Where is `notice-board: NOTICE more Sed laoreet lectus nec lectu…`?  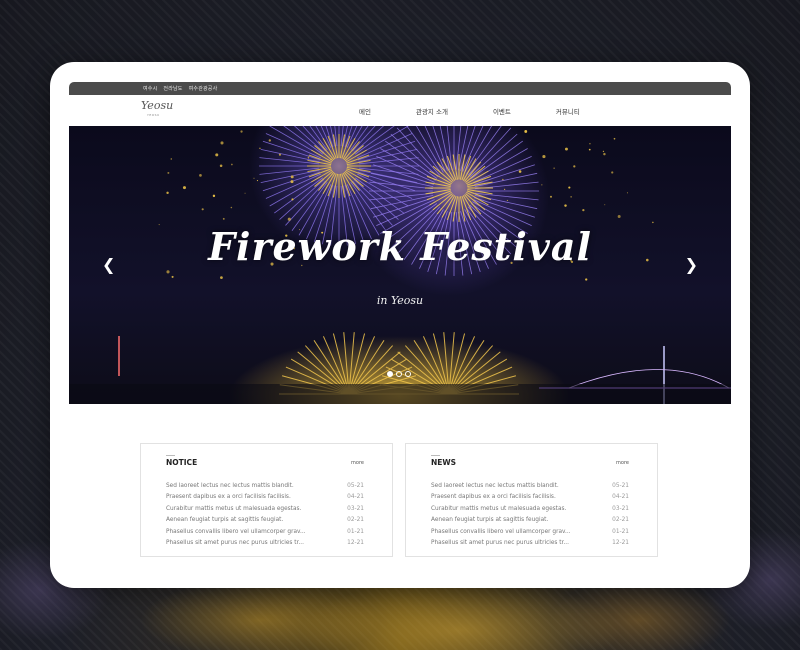
notice-board: NOTICE more Sed laoreet lectus nec lectu… is located at coordinates (266, 500).